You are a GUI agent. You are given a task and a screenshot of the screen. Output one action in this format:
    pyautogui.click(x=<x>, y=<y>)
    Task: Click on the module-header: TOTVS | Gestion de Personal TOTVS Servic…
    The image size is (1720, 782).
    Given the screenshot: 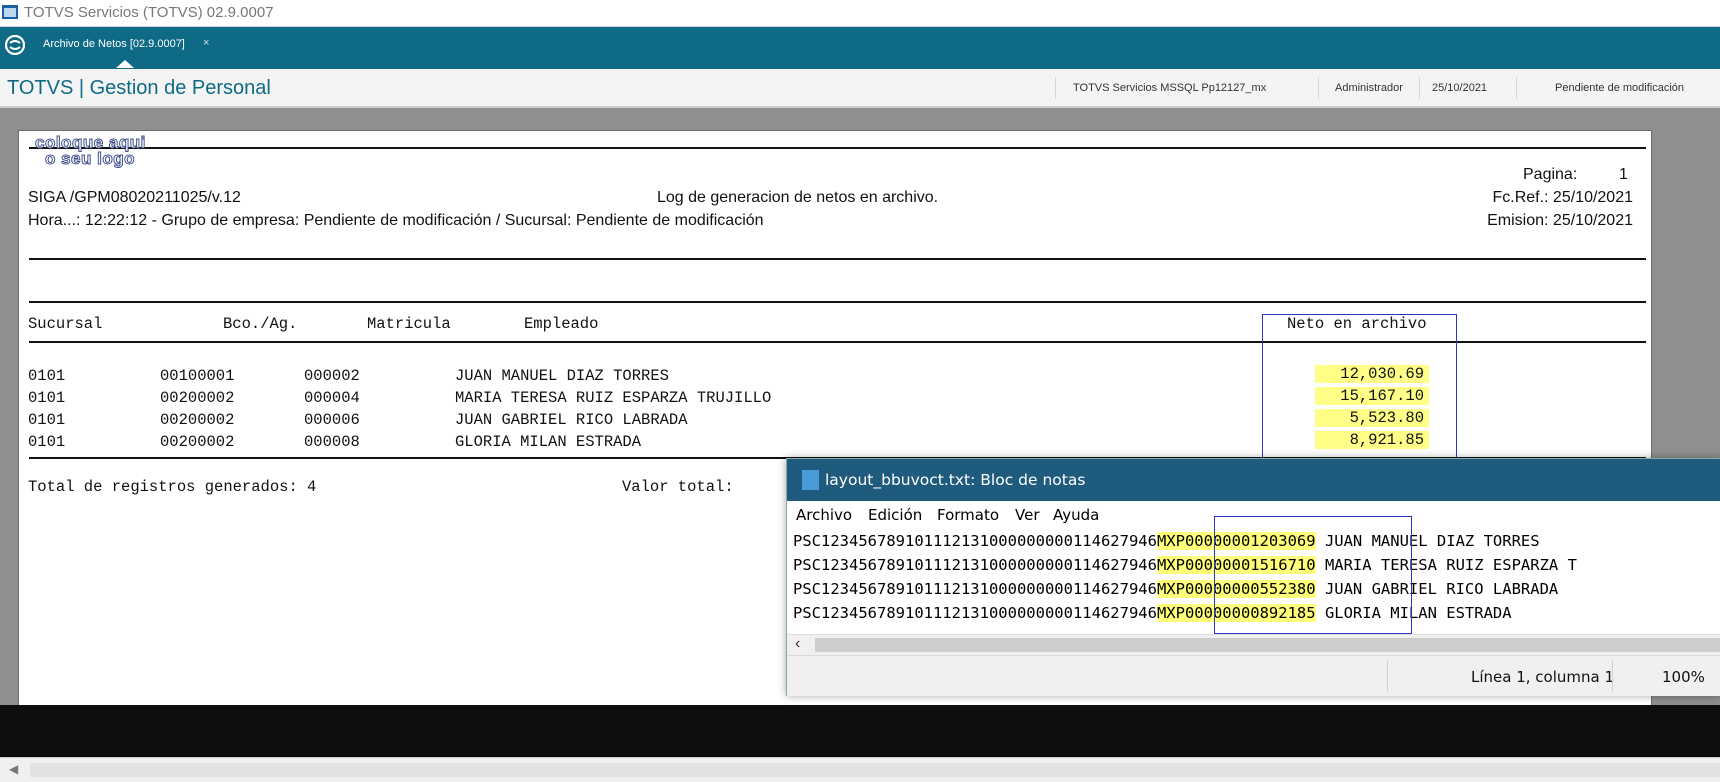 What is the action you would take?
    pyautogui.click(x=860, y=88)
    